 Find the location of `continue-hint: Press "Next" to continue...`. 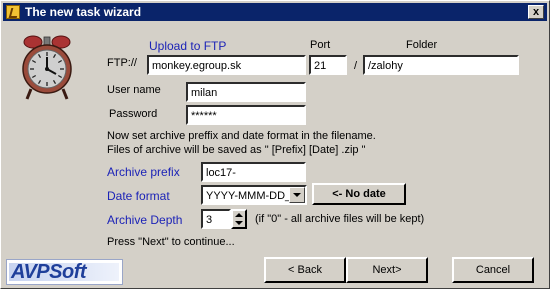

continue-hint: Press "Next" to continue... is located at coordinates (171, 242).